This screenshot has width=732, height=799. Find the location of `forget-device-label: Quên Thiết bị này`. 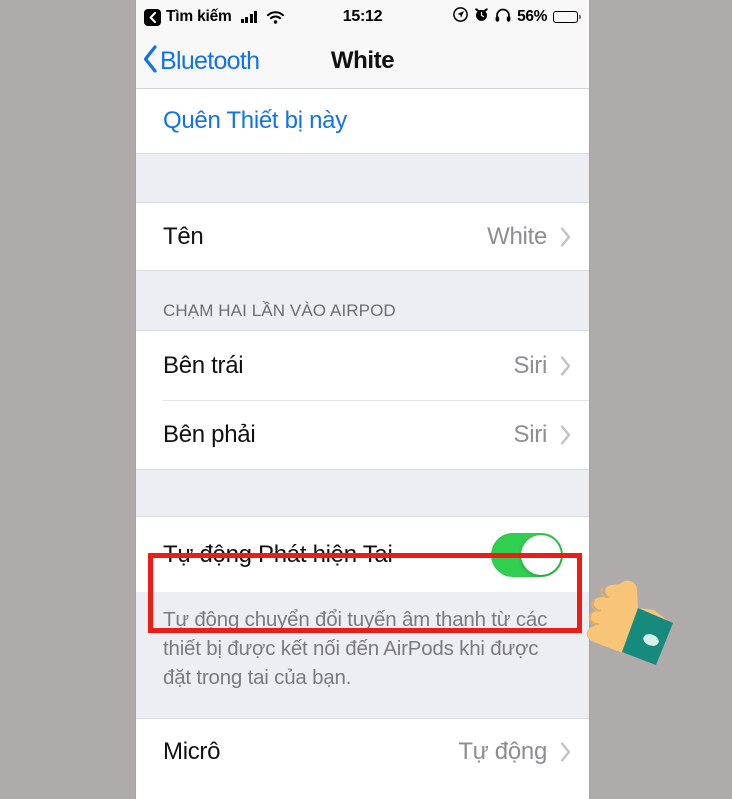

forget-device-label: Quên Thiết bị này is located at coordinates (255, 120).